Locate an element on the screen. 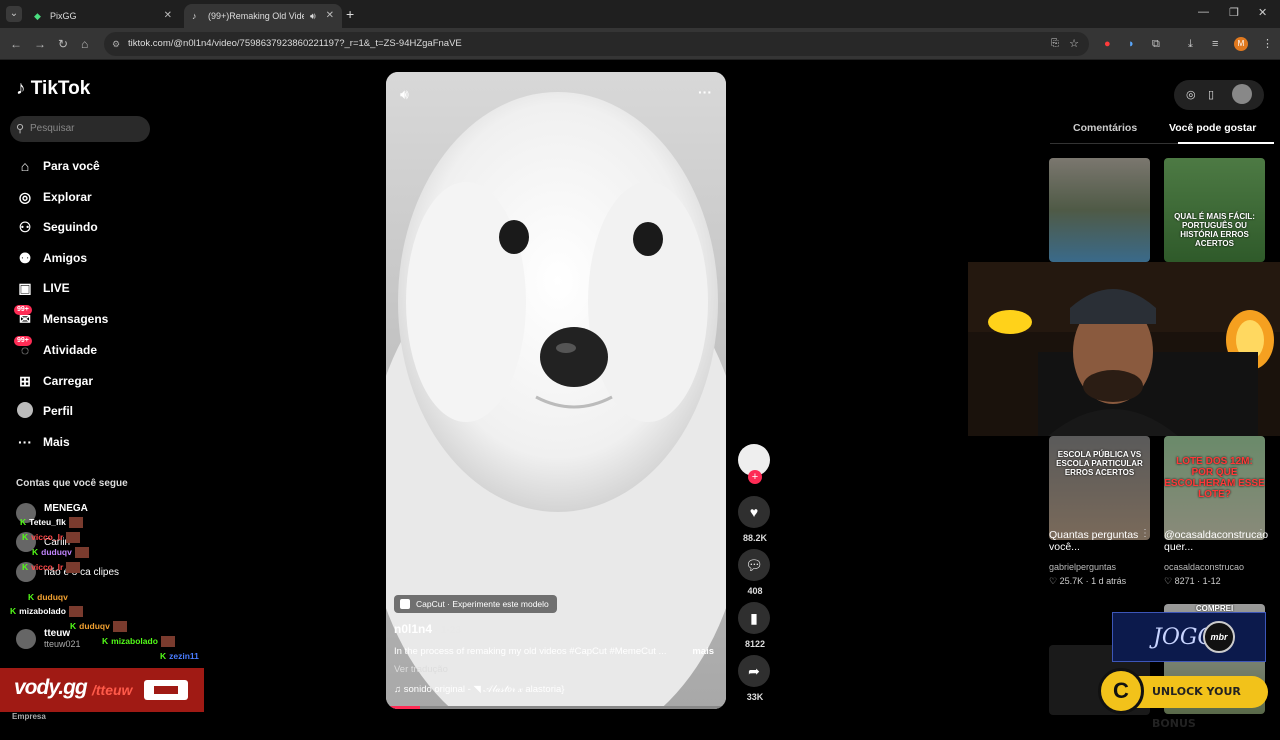 Image resolution: width=1280 pixels, height=740 pixels. more-button: mais is located at coordinates (703, 651).